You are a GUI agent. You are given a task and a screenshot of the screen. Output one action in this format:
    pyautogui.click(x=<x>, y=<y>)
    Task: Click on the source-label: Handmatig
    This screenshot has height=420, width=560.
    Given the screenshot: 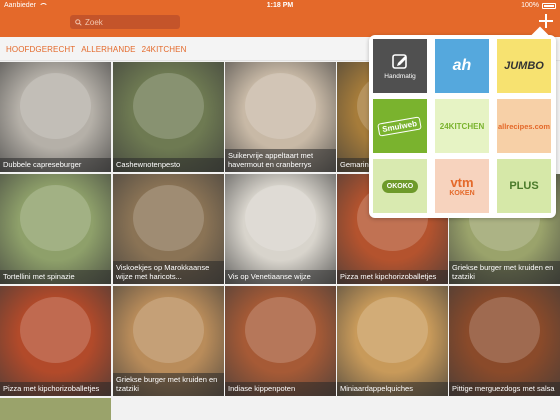 What is the action you would take?
    pyautogui.click(x=400, y=76)
    